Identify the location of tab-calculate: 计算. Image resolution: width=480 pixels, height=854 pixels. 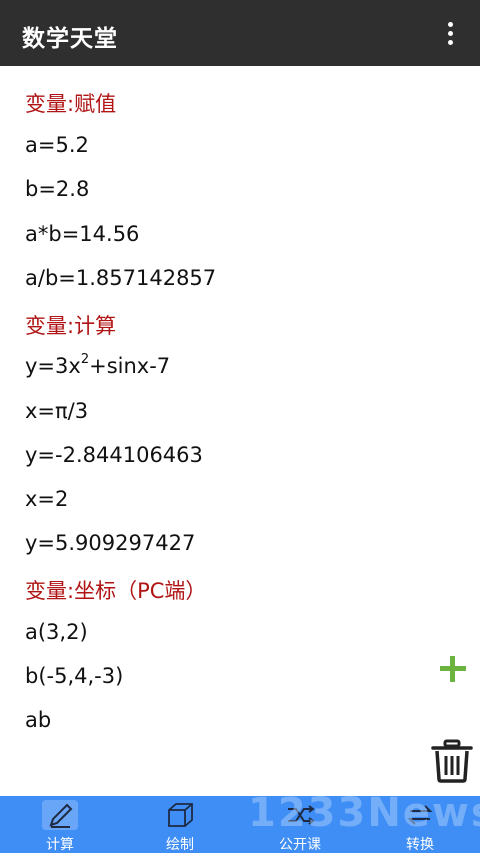
(60, 824).